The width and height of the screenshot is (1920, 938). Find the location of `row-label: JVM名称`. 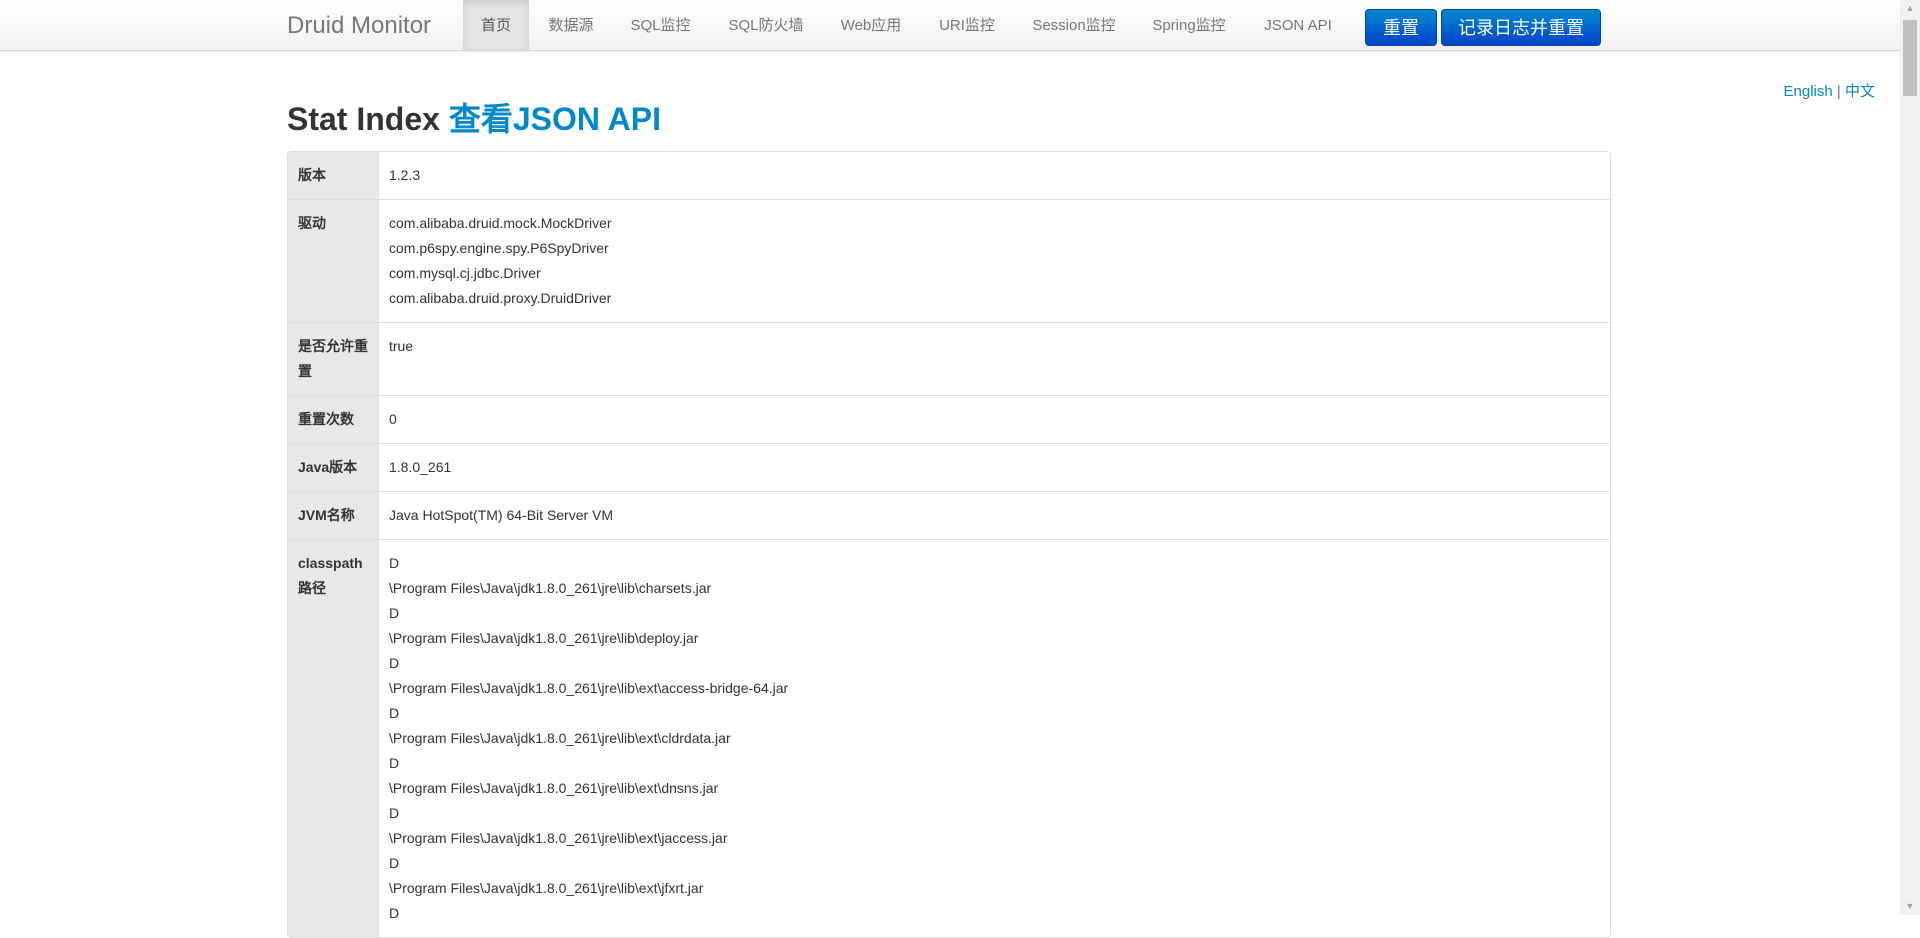

row-label: JVM名称 is located at coordinates (333, 515).